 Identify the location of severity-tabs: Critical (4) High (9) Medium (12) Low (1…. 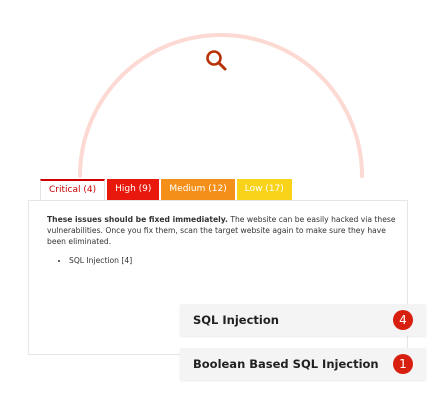
(166, 189).